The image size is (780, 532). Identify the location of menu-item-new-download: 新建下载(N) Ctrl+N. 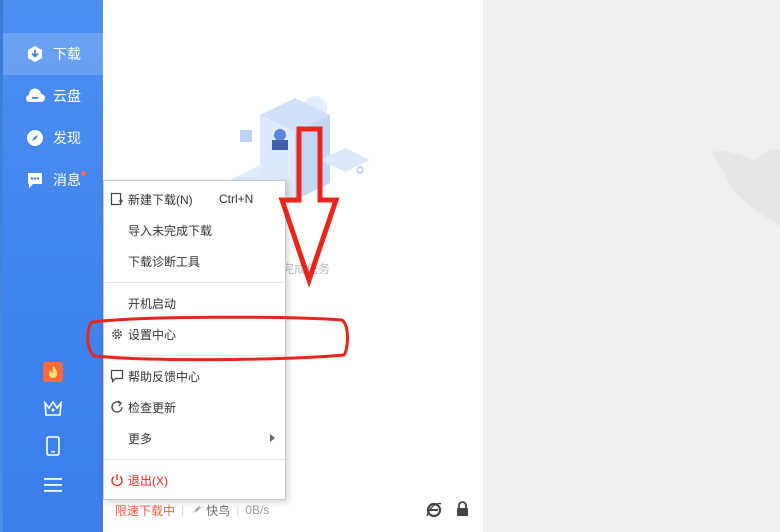
(194, 199).